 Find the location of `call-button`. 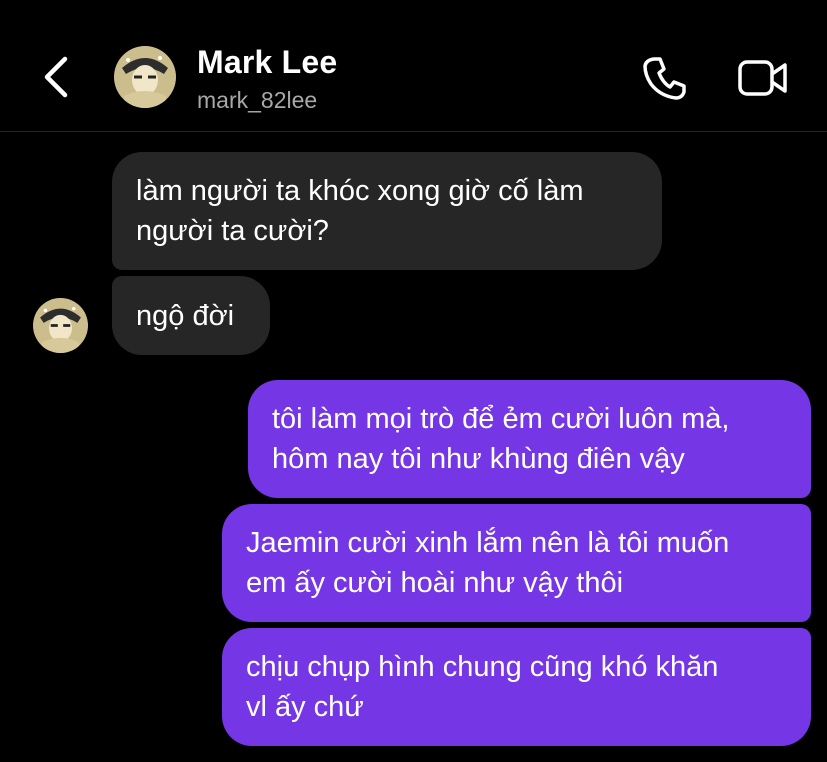

call-button is located at coordinates (664, 78).